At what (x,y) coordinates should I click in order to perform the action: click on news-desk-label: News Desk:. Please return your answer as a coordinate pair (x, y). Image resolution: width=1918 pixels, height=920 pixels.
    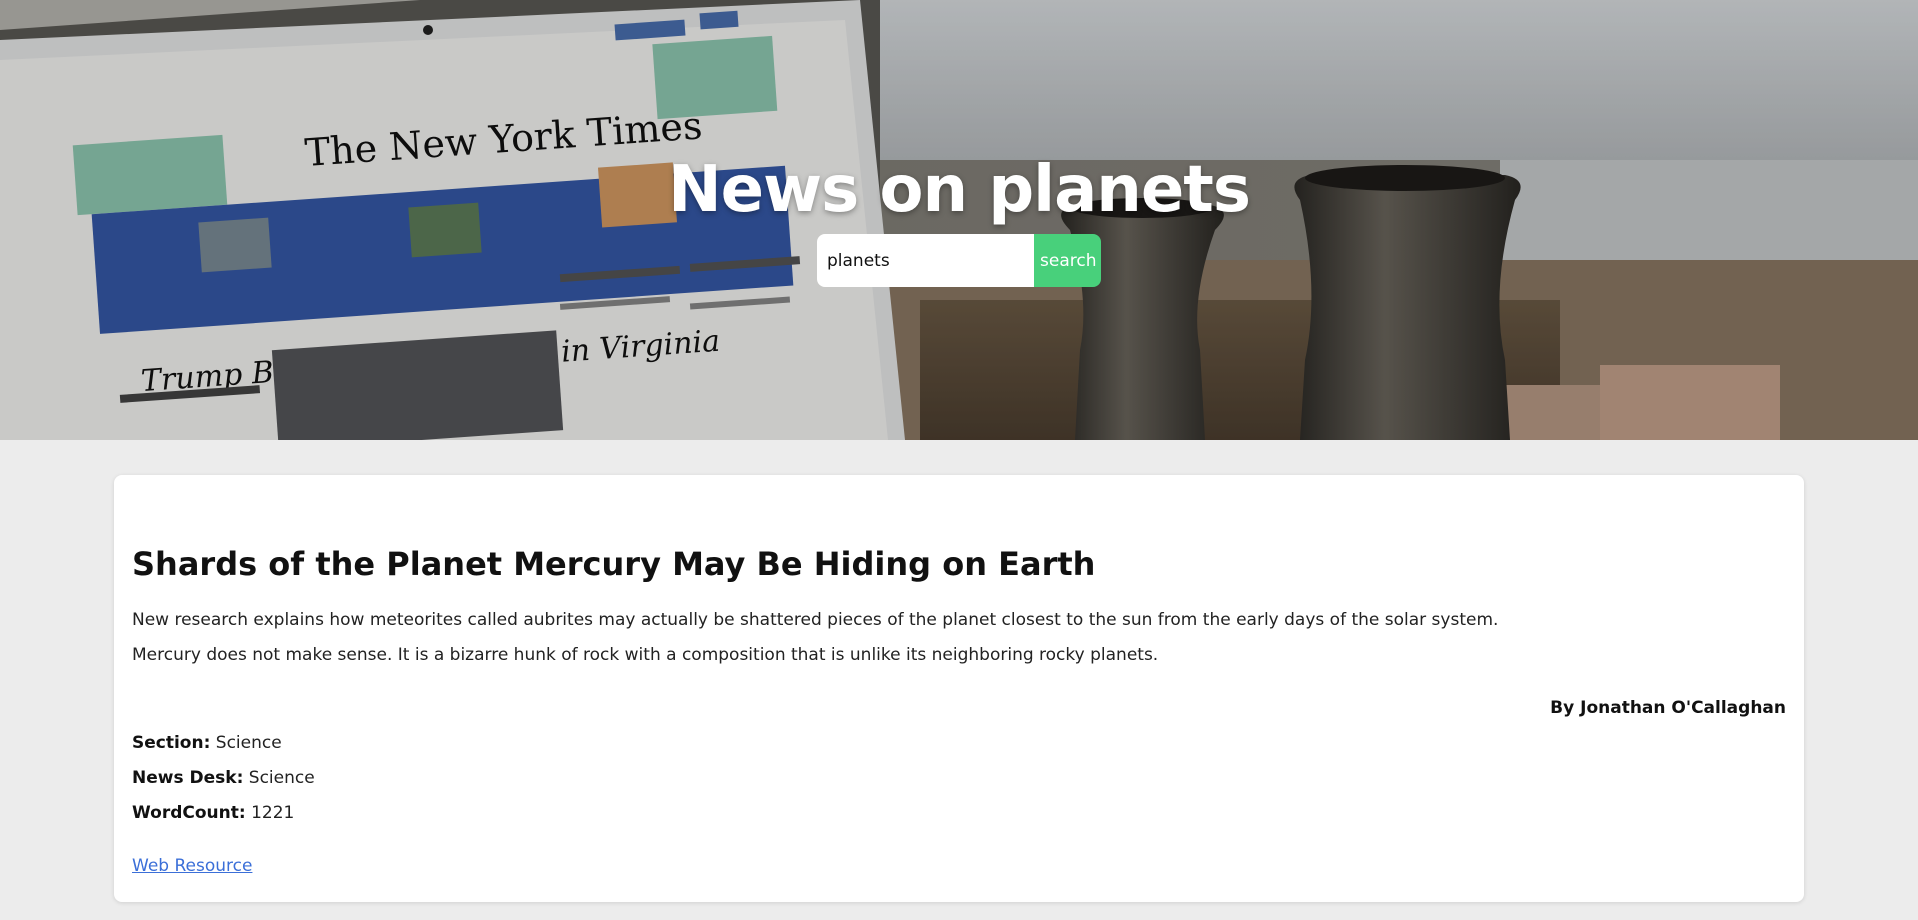
    Looking at the image, I should click on (188, 778).